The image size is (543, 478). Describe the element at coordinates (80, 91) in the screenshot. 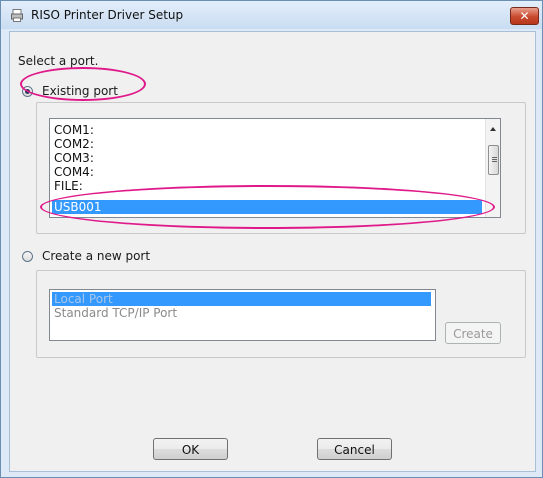

I see `existing-port-label: Existing port` at that location.